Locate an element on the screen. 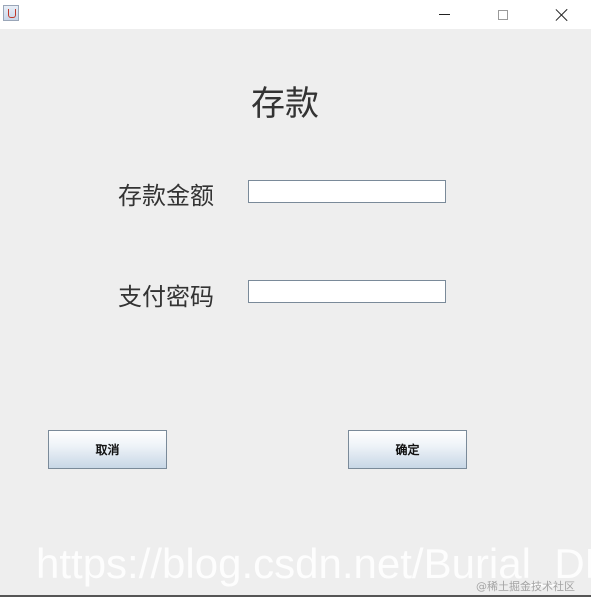 The height and width of the screenshot is (597, 591). cancel-button: 取消 is located at coordinates (107, 449).